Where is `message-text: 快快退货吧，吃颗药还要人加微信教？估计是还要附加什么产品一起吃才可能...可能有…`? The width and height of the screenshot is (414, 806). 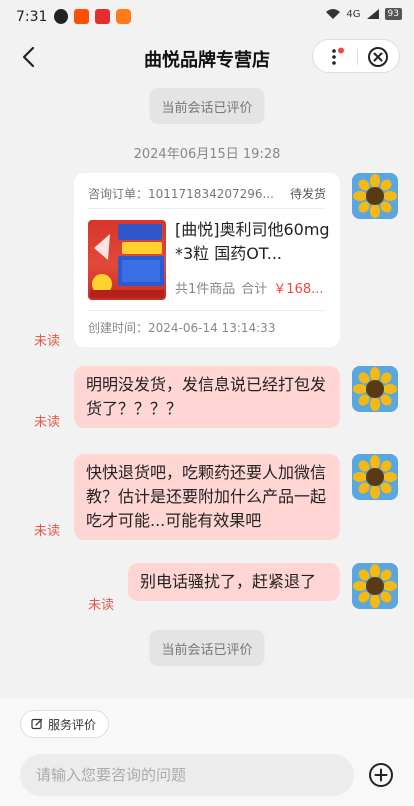
message-text: 快快退货吧，吃颗药还要人加微信教？估计是还要附加什么产品一起吃才可能...可能有… is located at coordinates (206, 496).